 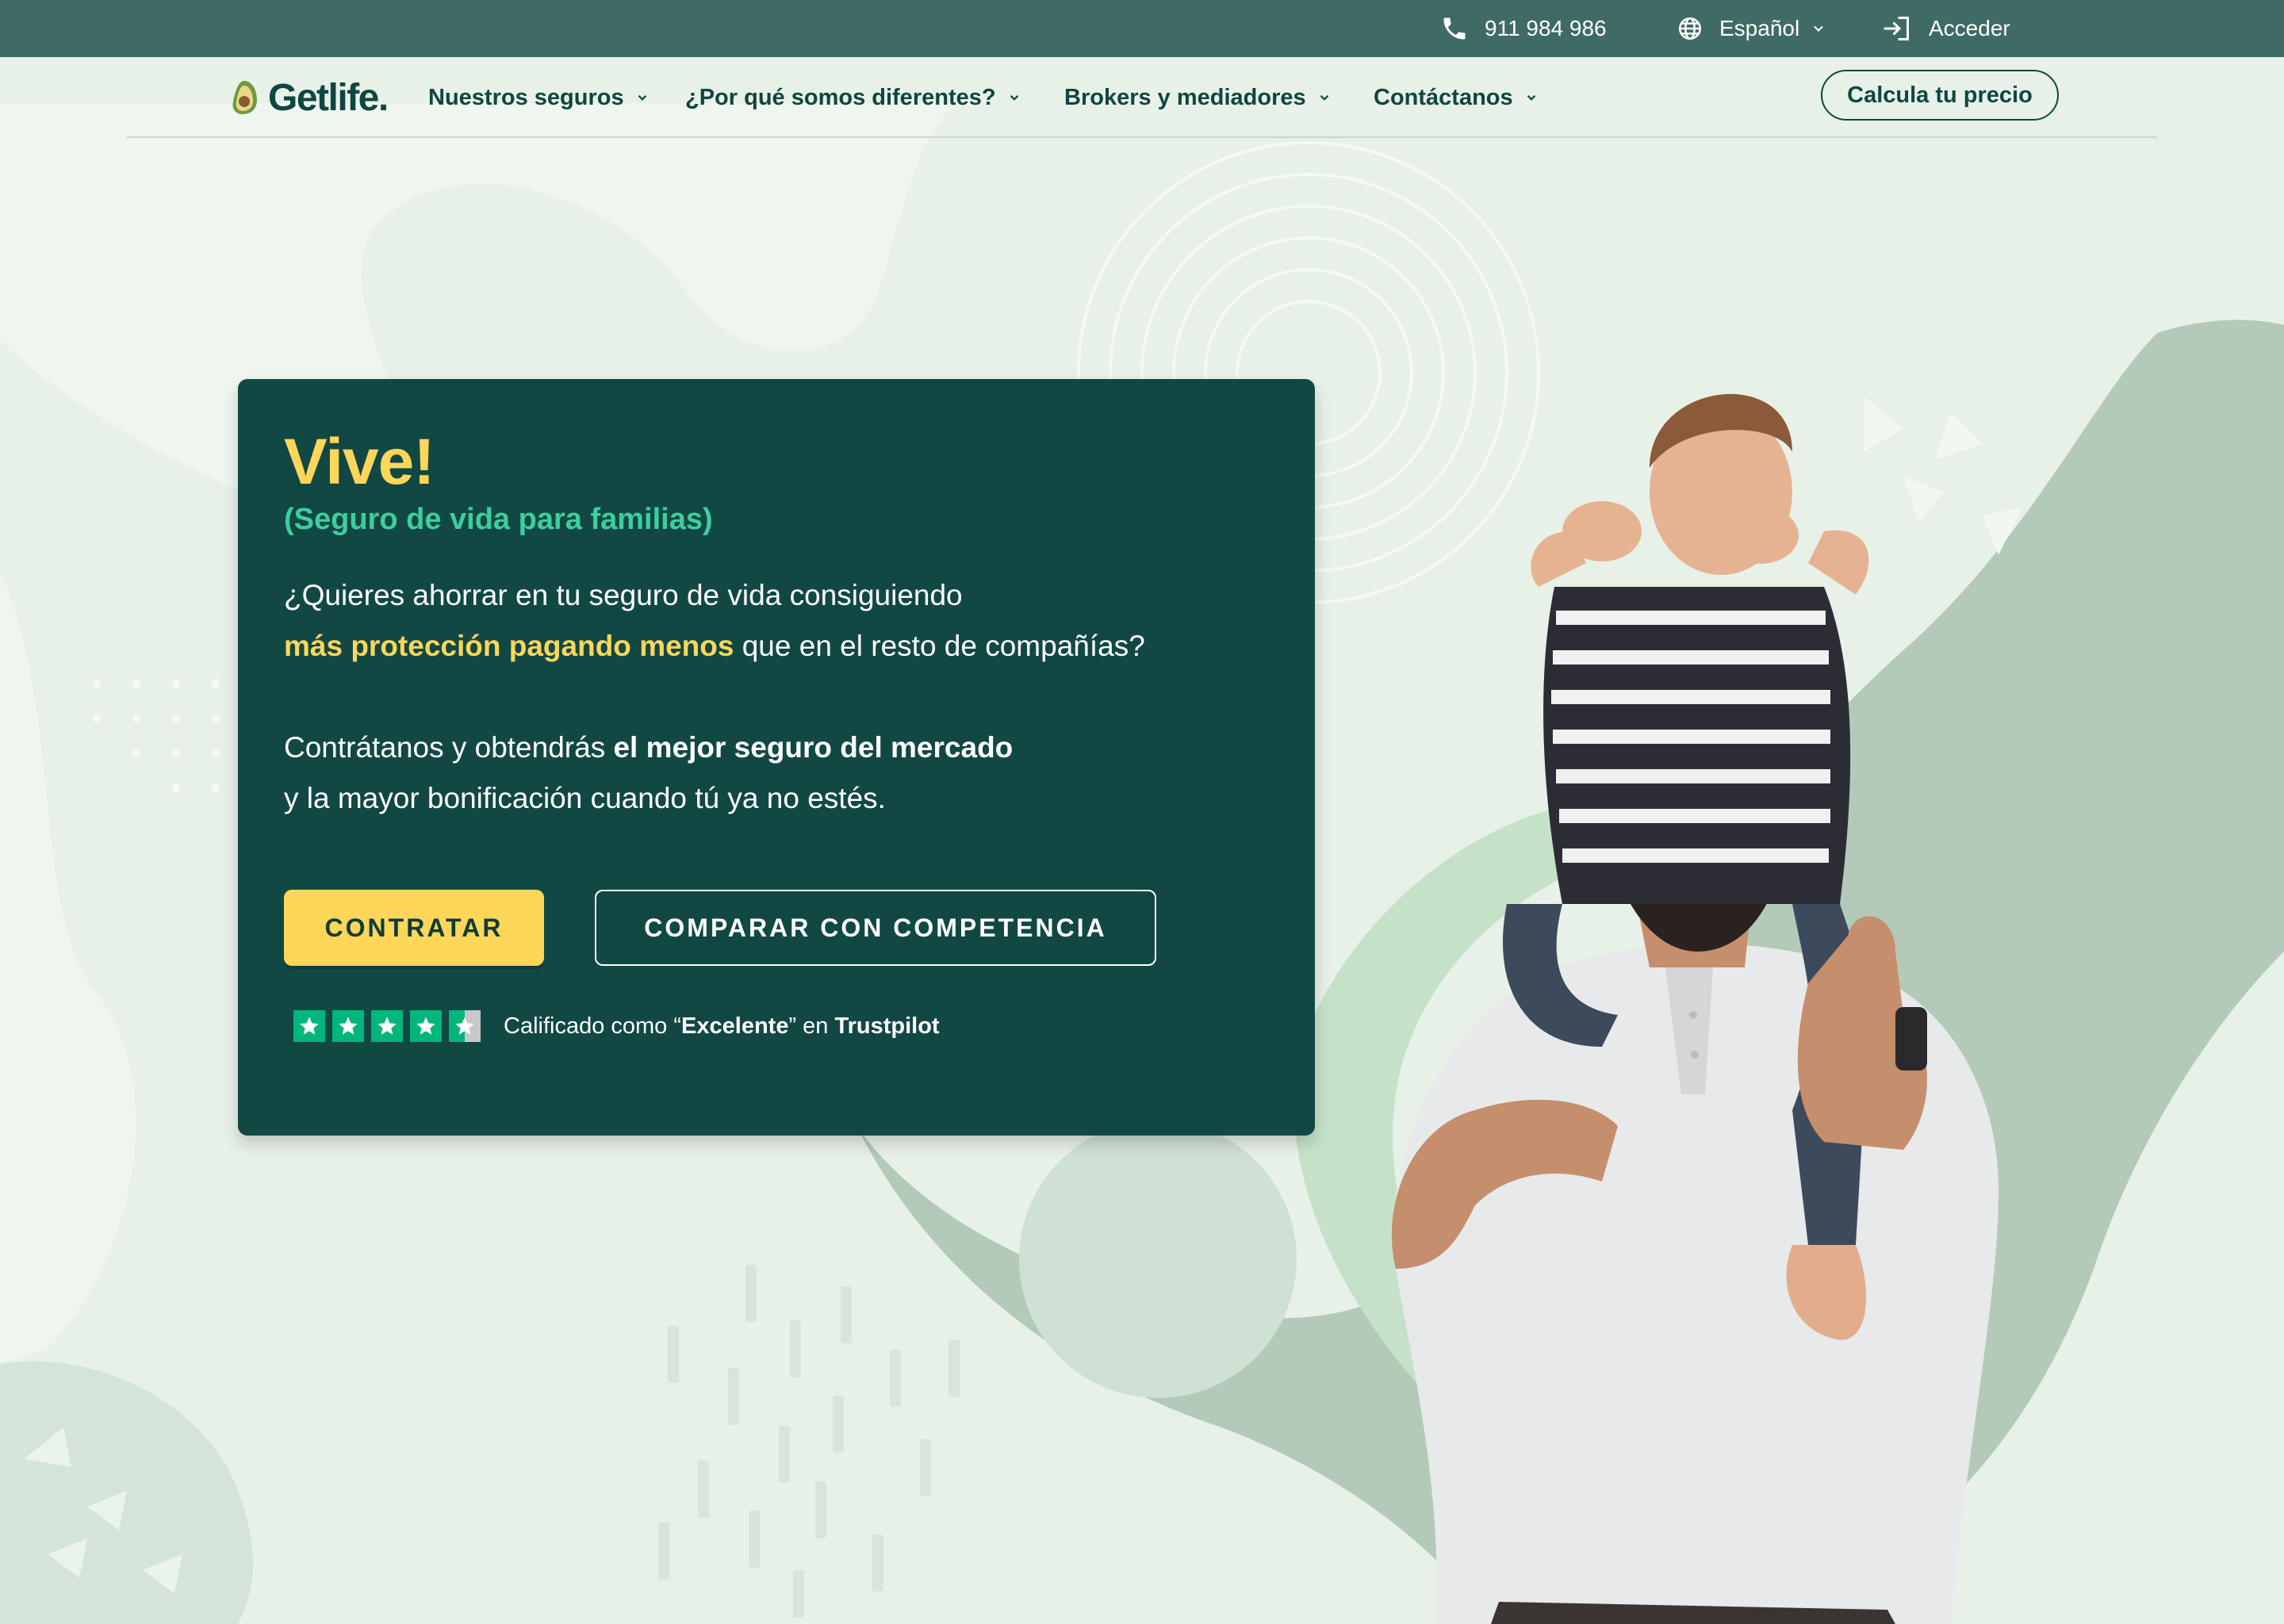 I want to click on language-selector: Español, so click(x=1751, y=28).